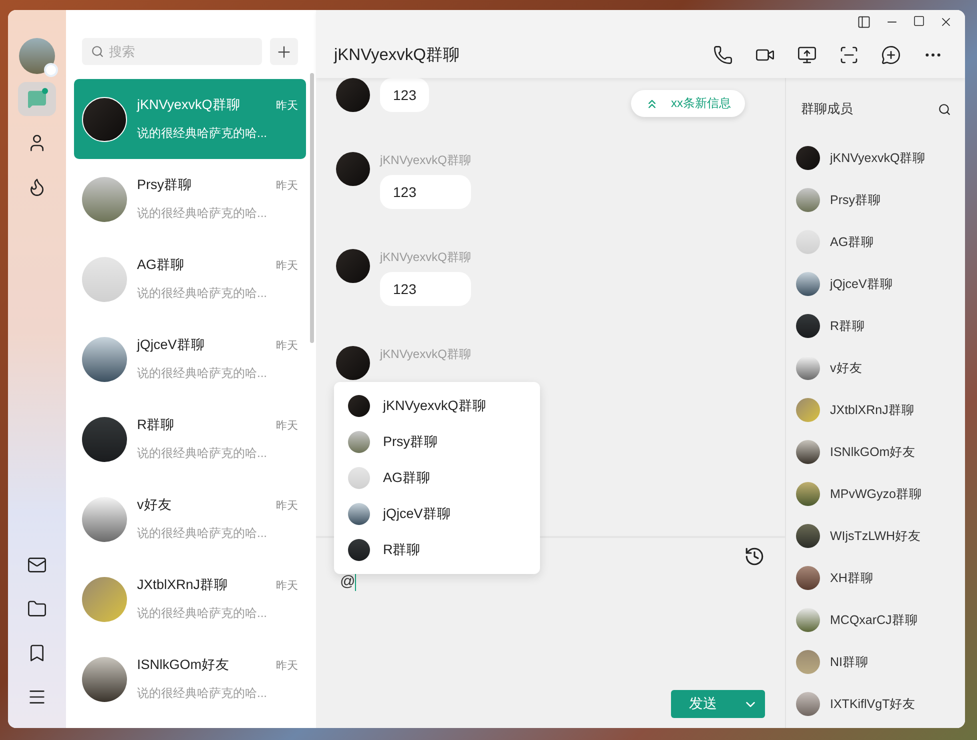 The image size is (977, 740). I want to click on mention-option: jQjceV群聊, so click(437, 514).